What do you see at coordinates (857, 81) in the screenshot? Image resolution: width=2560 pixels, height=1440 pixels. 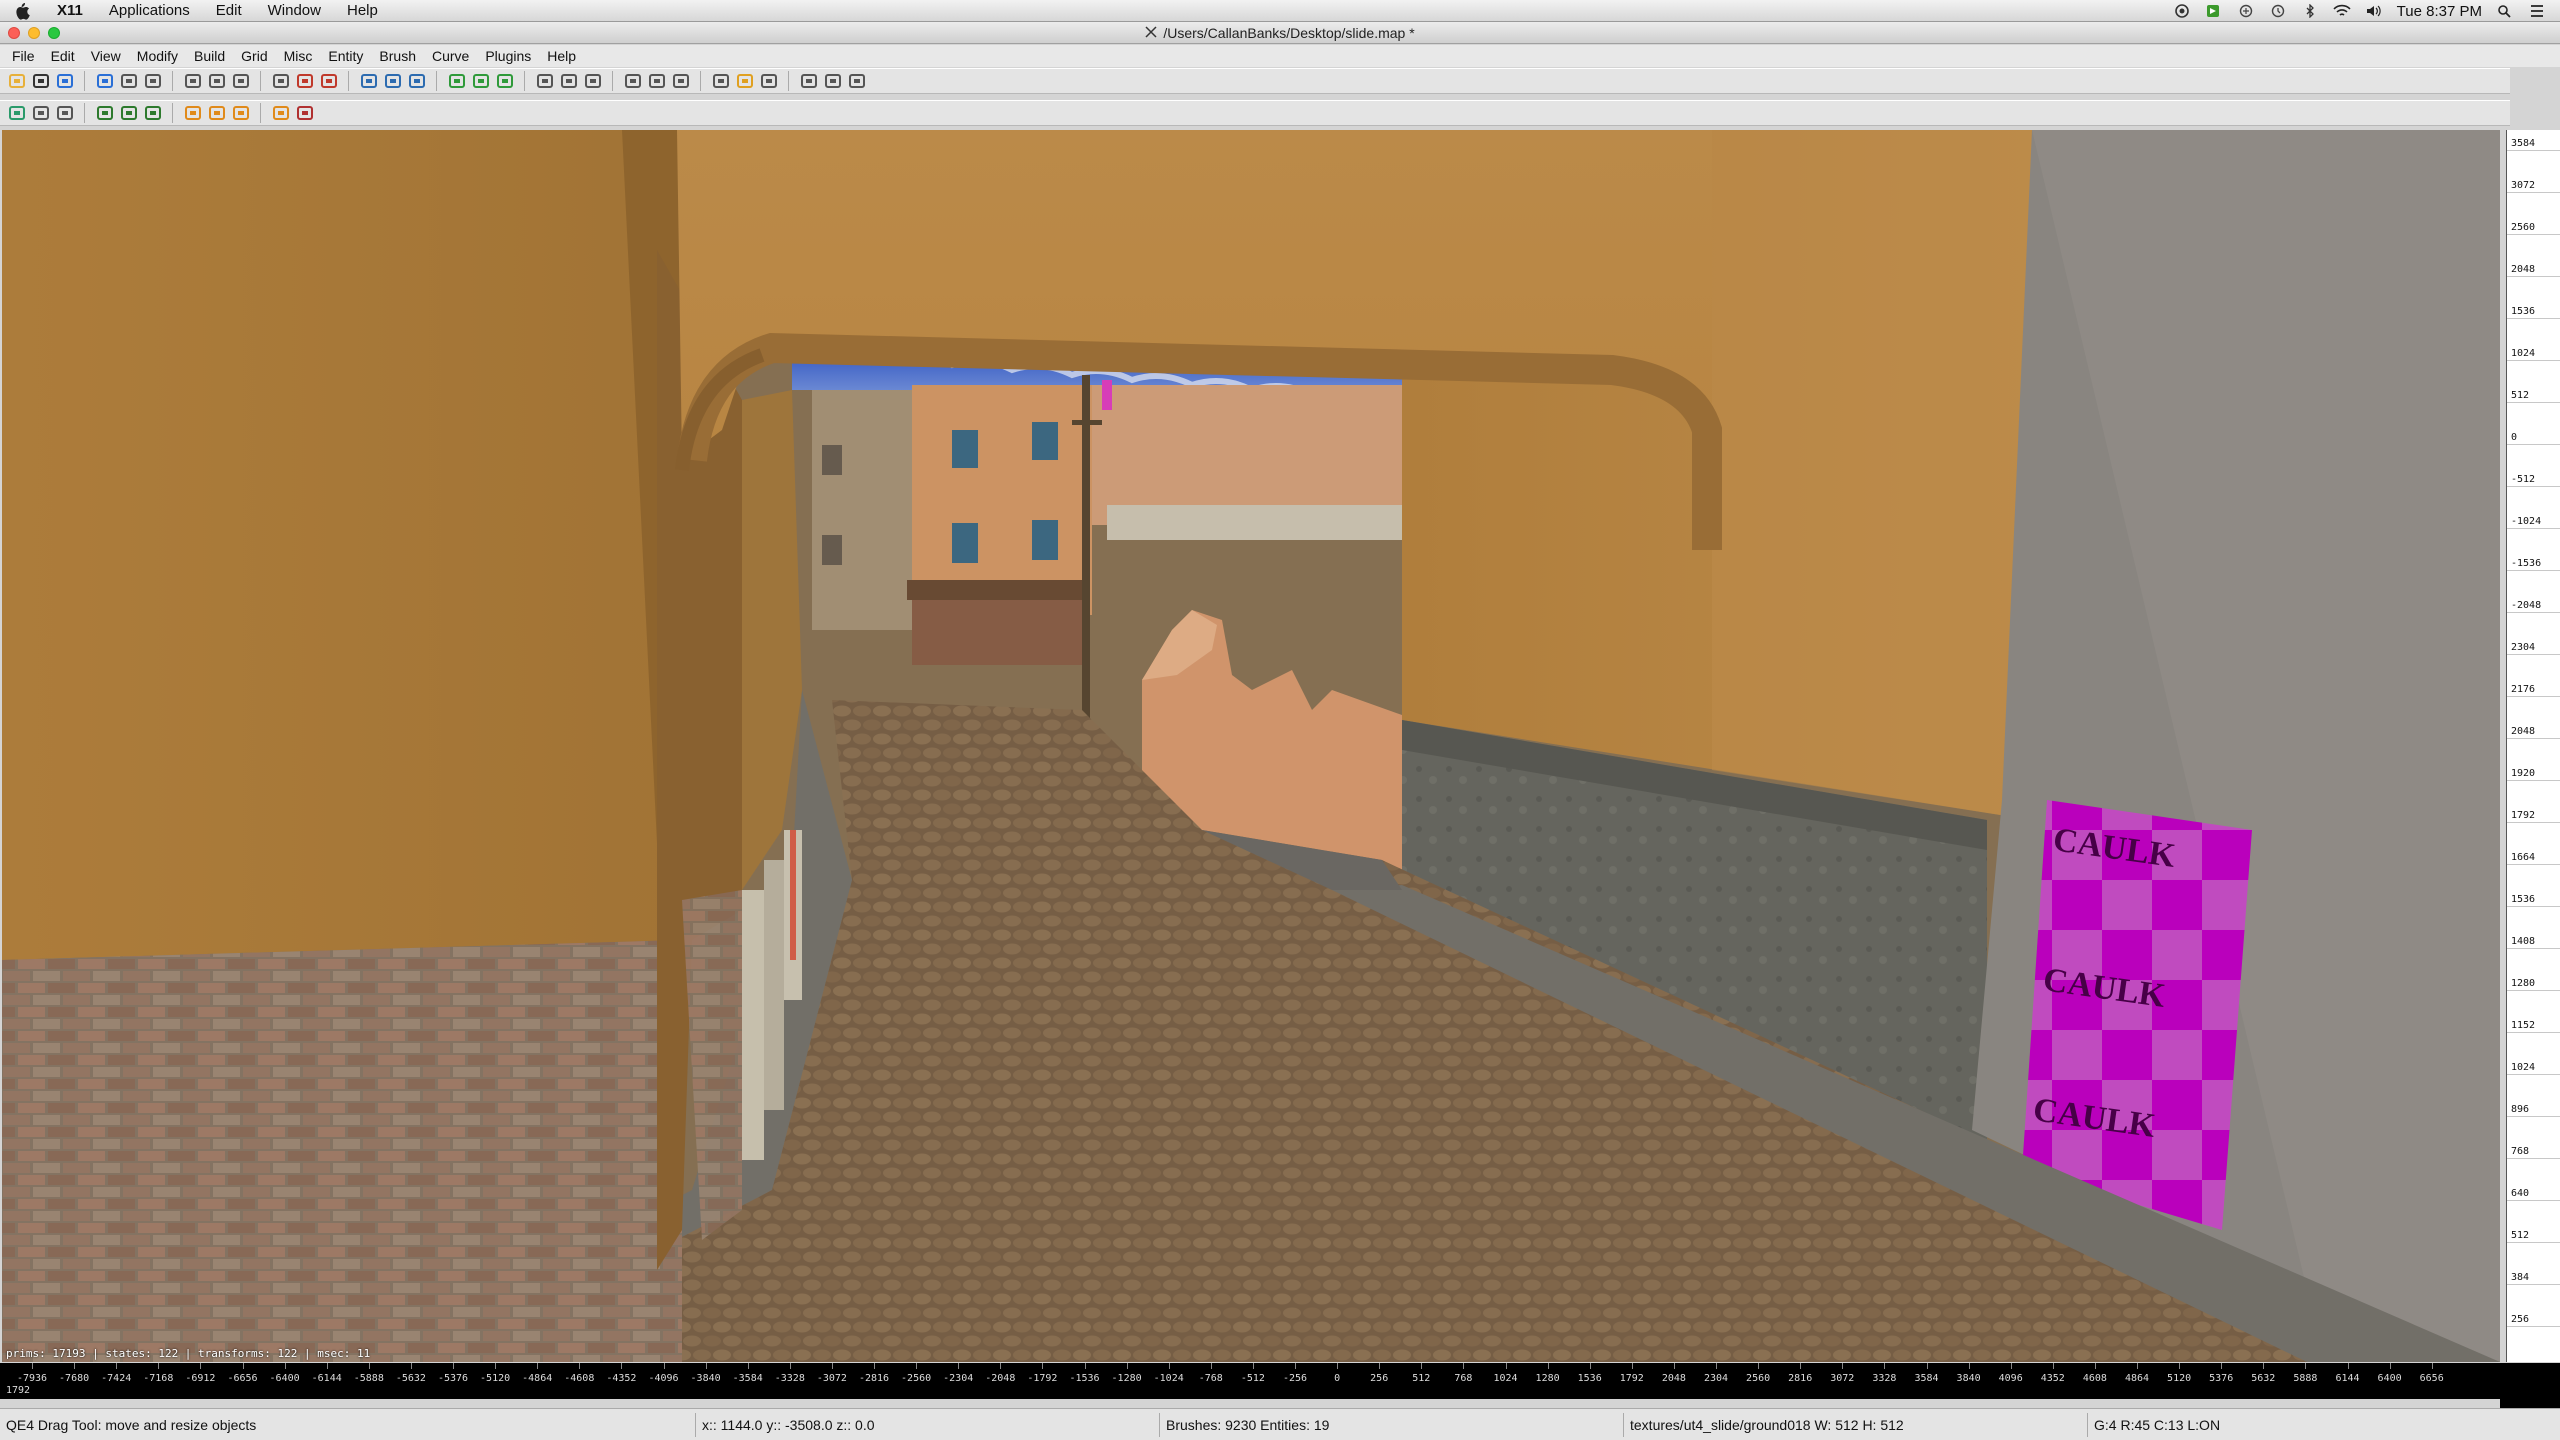 I see `filter-icon` at bounding box center [857, 81].